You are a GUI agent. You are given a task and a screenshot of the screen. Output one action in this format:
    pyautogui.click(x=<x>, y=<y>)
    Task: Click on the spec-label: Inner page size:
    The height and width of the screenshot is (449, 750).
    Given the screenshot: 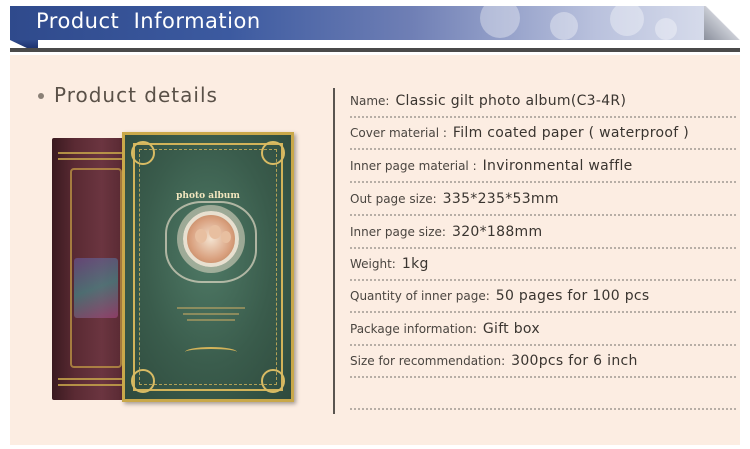 What is the action you would take?
    pyautogui.click(x=398, y=232)
    